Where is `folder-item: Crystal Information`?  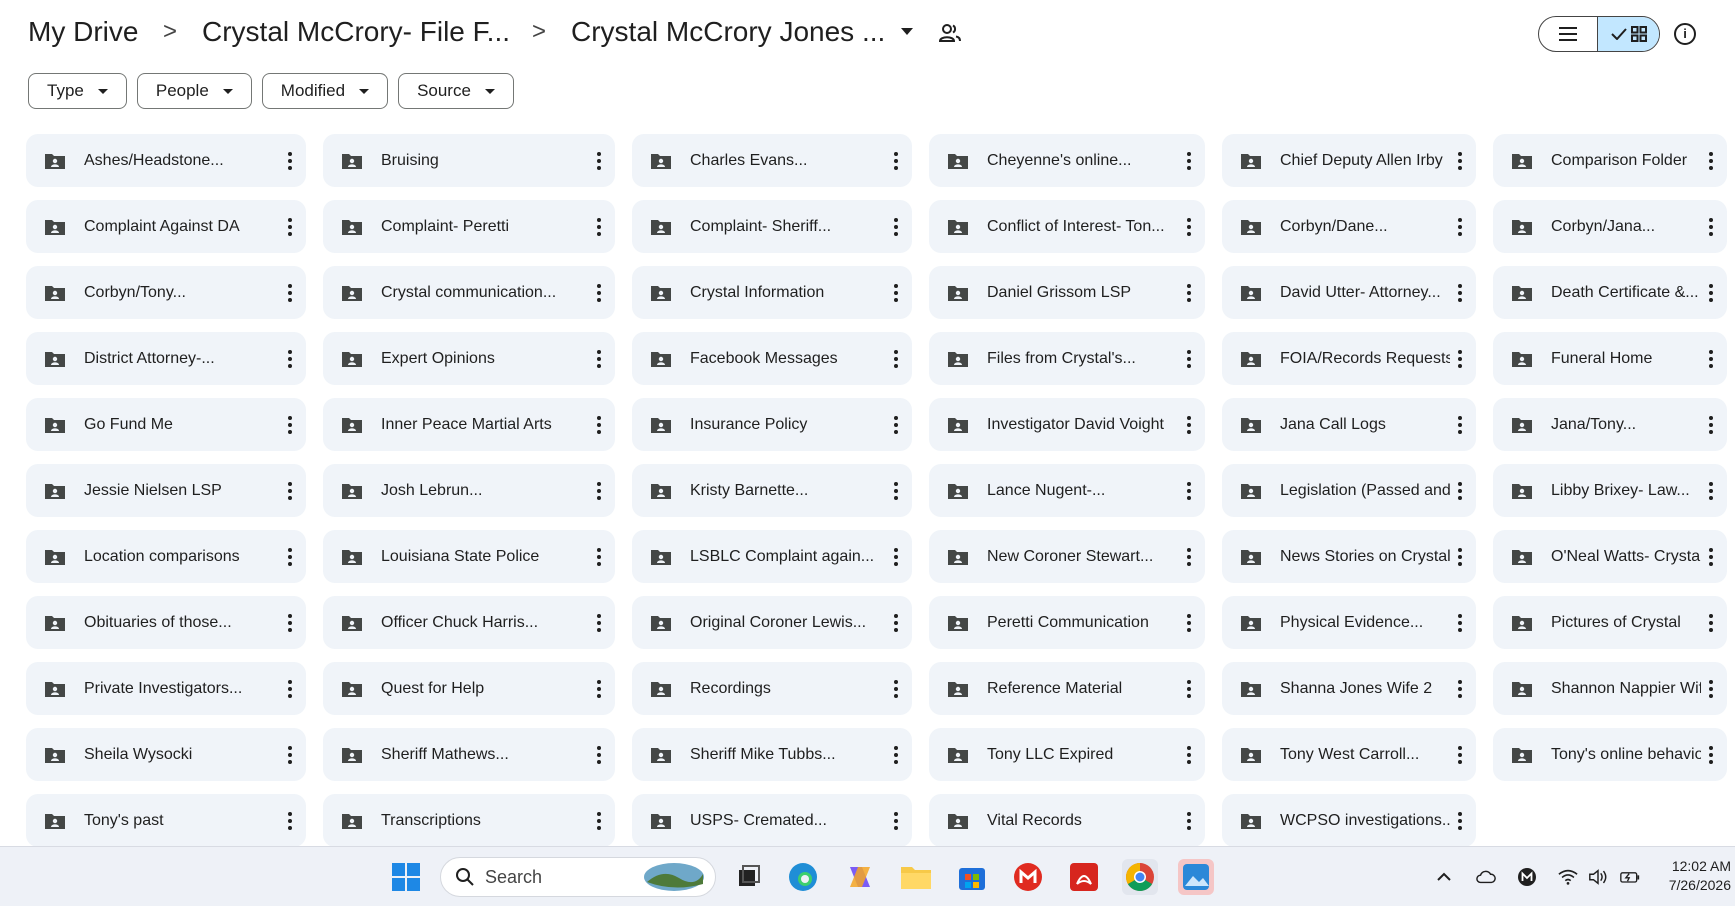
folder-item: Crystal Information is located at coordinates (772, 292).